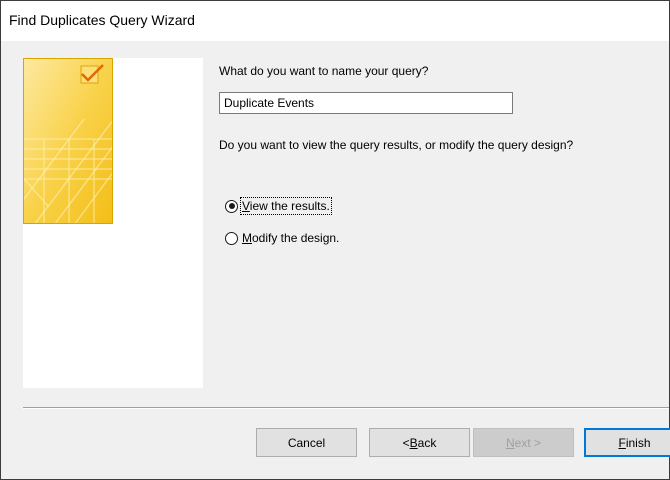 This screenshot has width=670, height=480. What do you see at coordinates (324, 71) in the screenshot?
I see `query-name-prompt: What do you want to name your query?` at bounding box center [324, 71].